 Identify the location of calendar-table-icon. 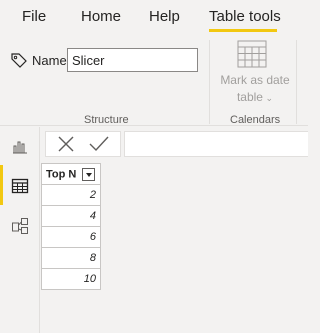
(252, 54).